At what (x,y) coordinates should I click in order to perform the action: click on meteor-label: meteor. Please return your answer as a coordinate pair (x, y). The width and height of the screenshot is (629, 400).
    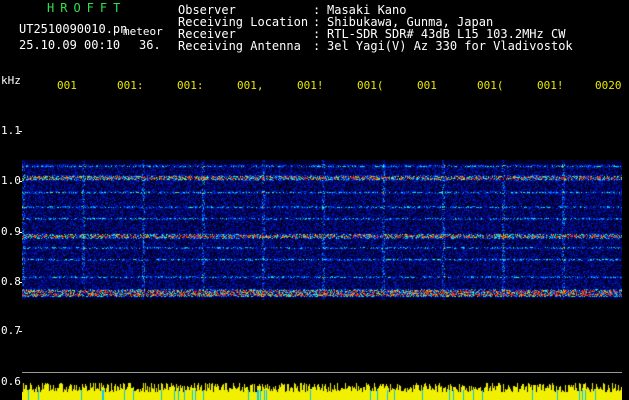
    Looking at the image, I should click on (143, 31).